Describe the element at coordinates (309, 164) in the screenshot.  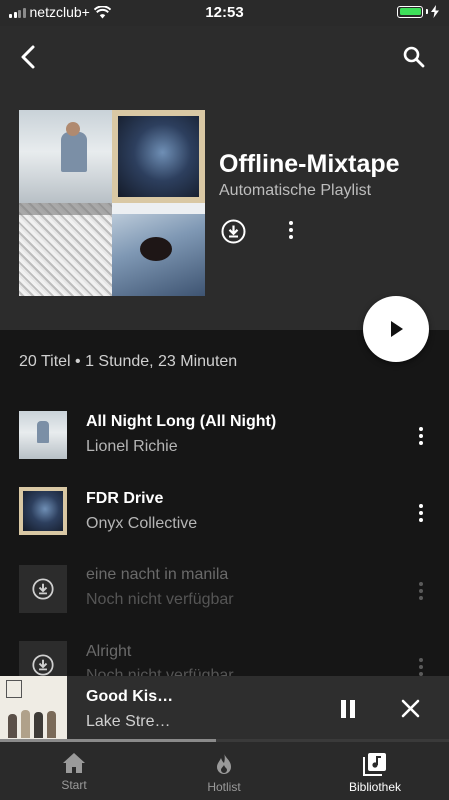
I see `playlist-title: Offline-Mixtape` at that location.